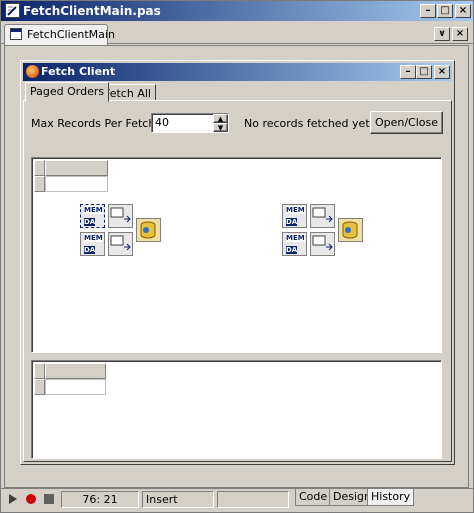  What do you see at coordinates (121, 231) in the screenshot?
I see `component-group-left: MEM DA MEM DA` at bounding box center [121, 231].